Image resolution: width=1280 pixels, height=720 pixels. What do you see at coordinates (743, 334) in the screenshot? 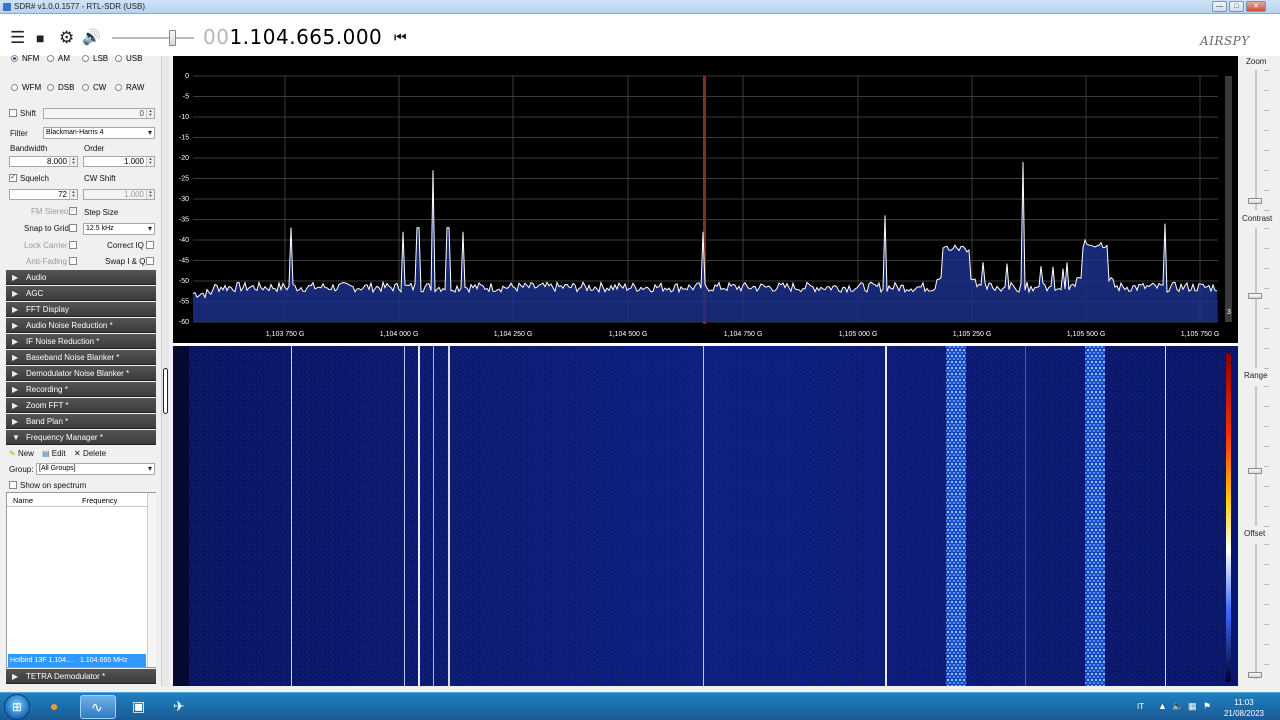
I see `x-tick-label: 1,104 750 G` at bounding box center [743, 334].